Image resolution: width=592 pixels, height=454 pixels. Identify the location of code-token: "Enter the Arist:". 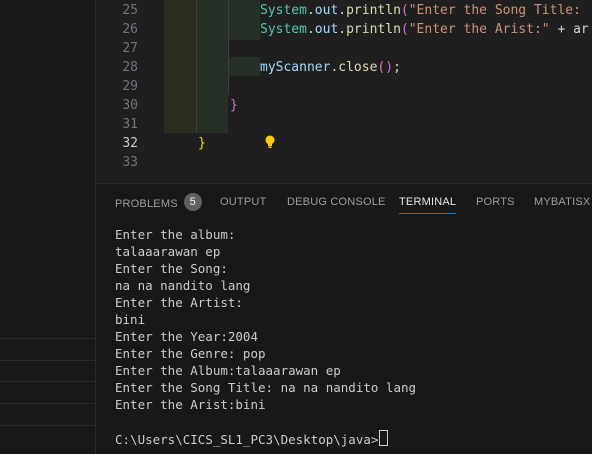
(479, 29).